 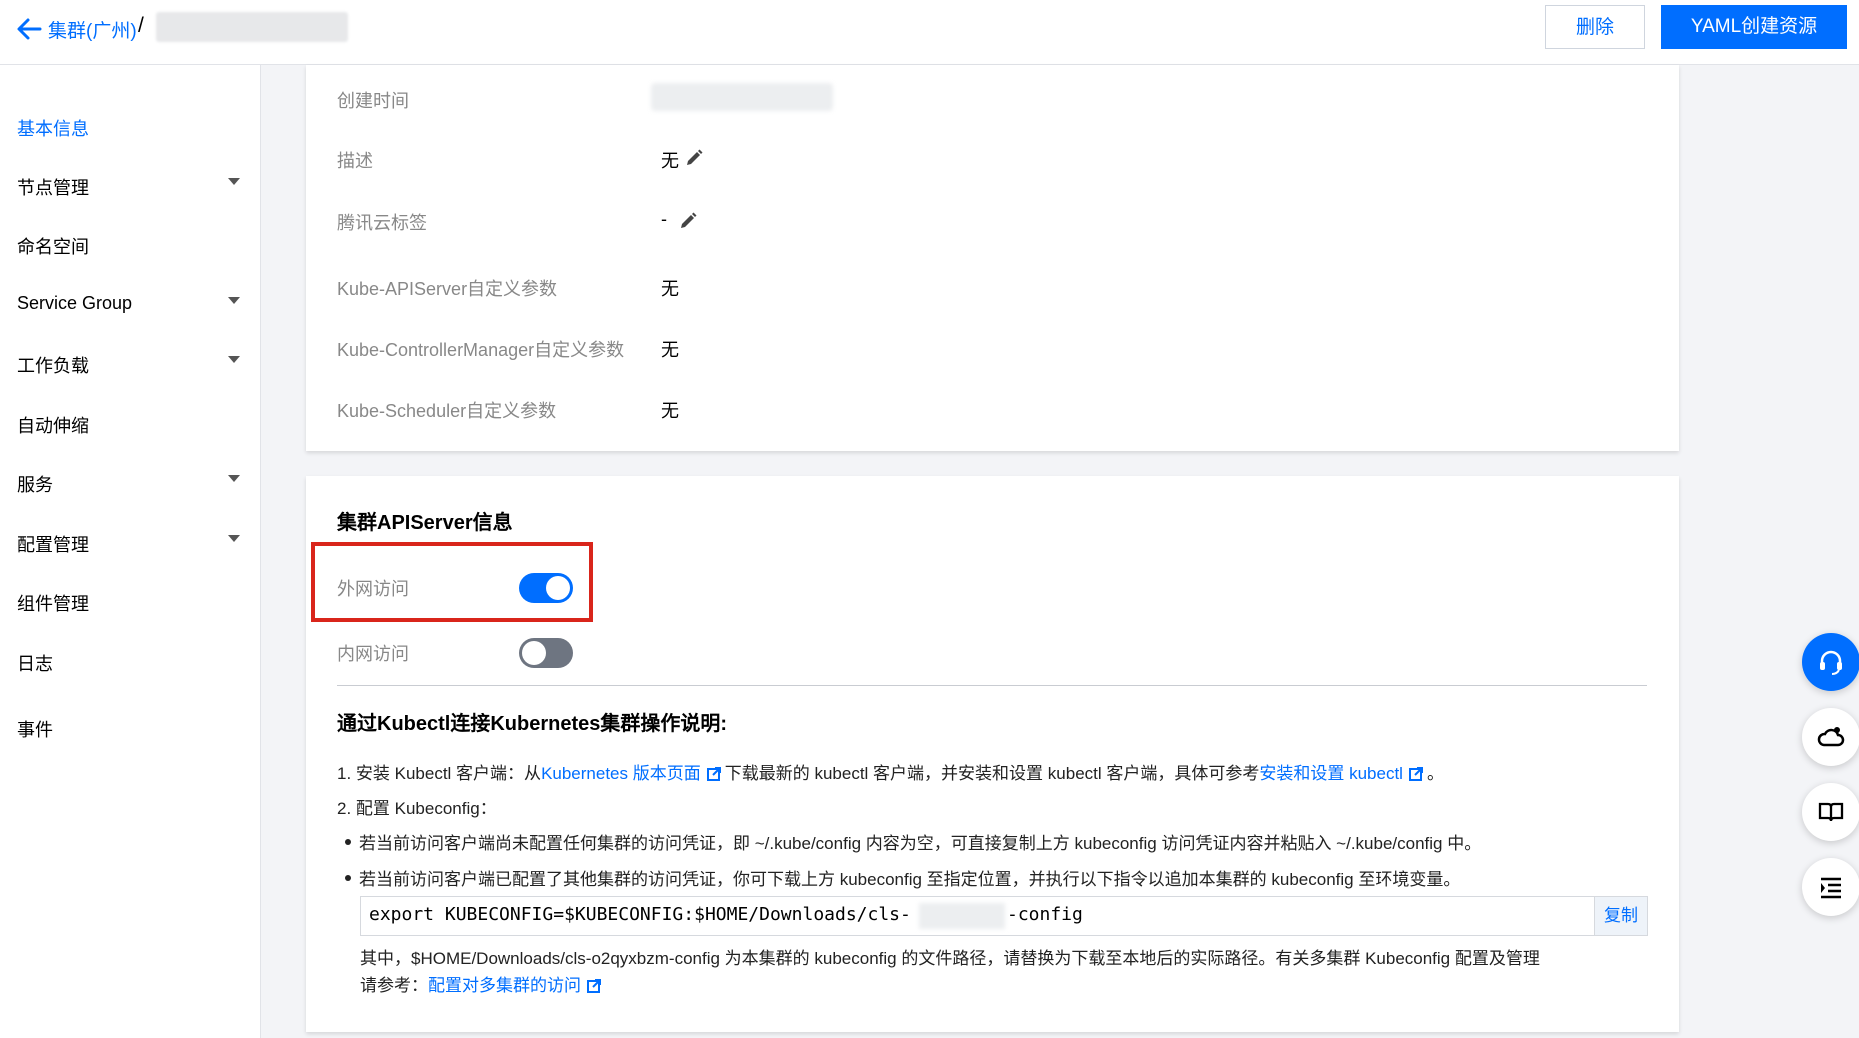 What do you see at coordinates (481, 350) in the screenshot?
I see `controller-manager-params-label: Kube-ControllerManager自定义参数` at bounding box center [481, 350].